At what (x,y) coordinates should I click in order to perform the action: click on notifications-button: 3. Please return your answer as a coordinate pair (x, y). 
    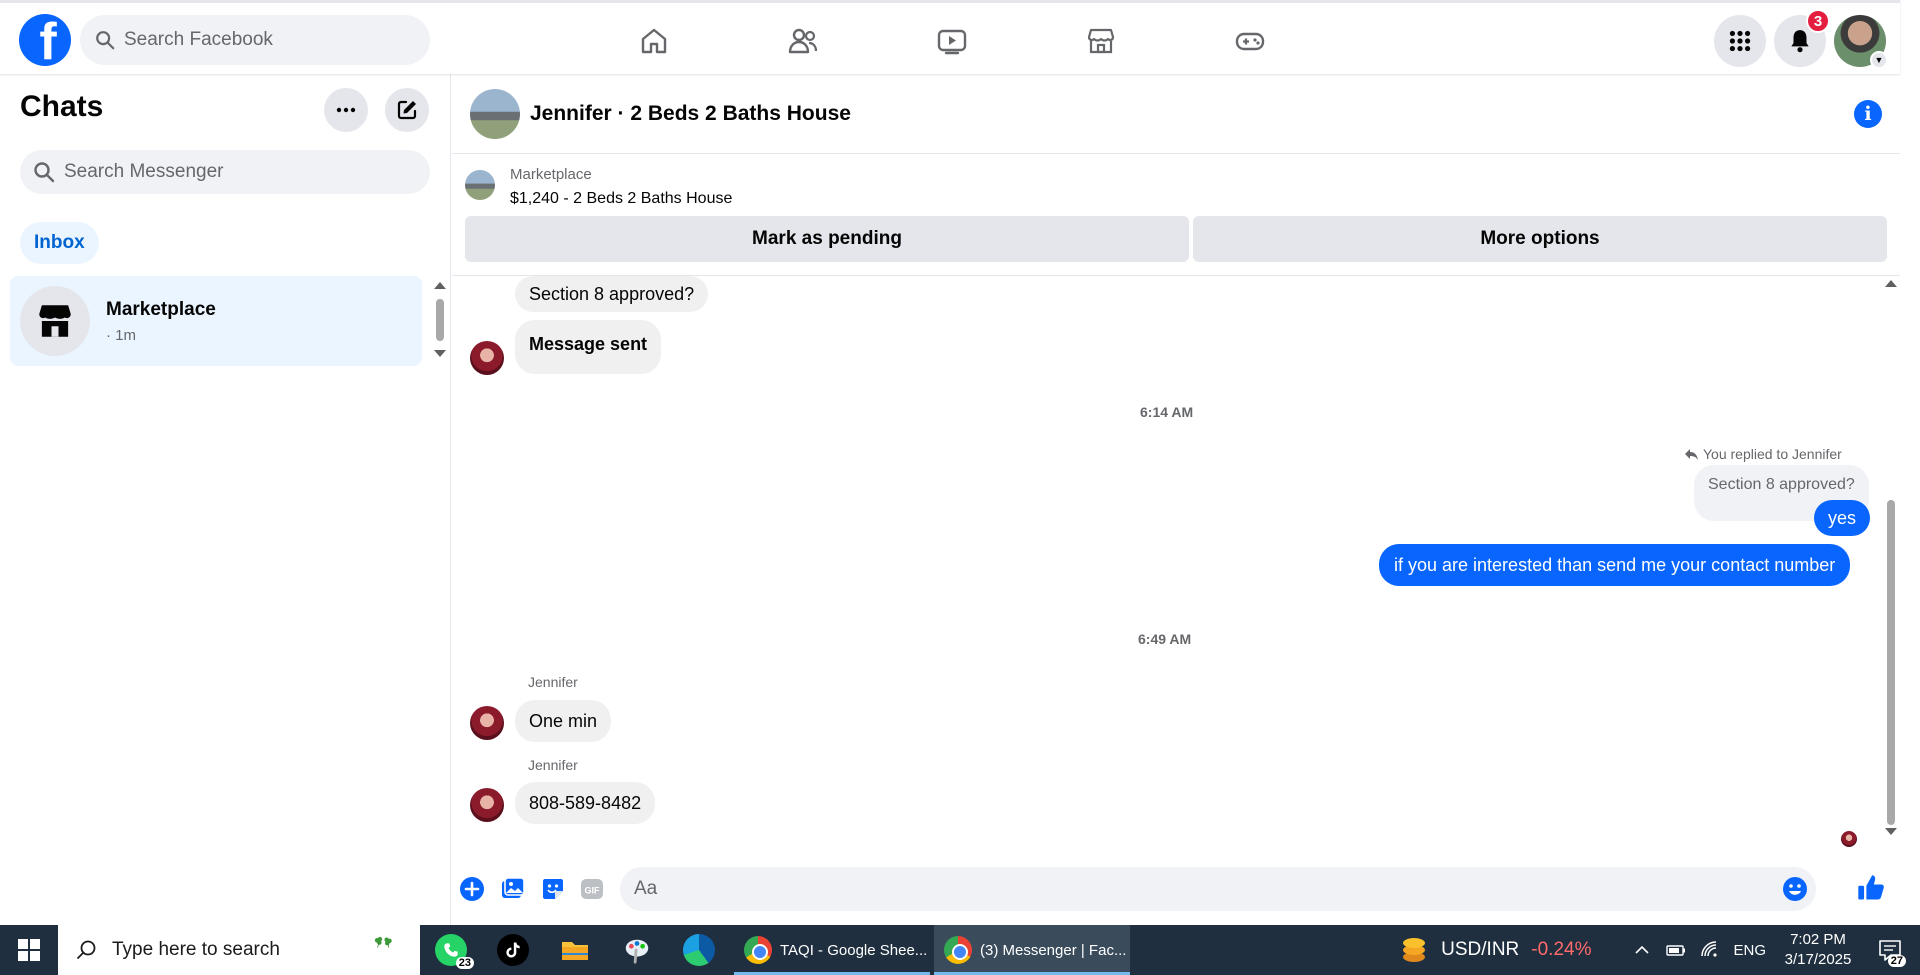
    Looking at the image, I should click on (1802, 38).